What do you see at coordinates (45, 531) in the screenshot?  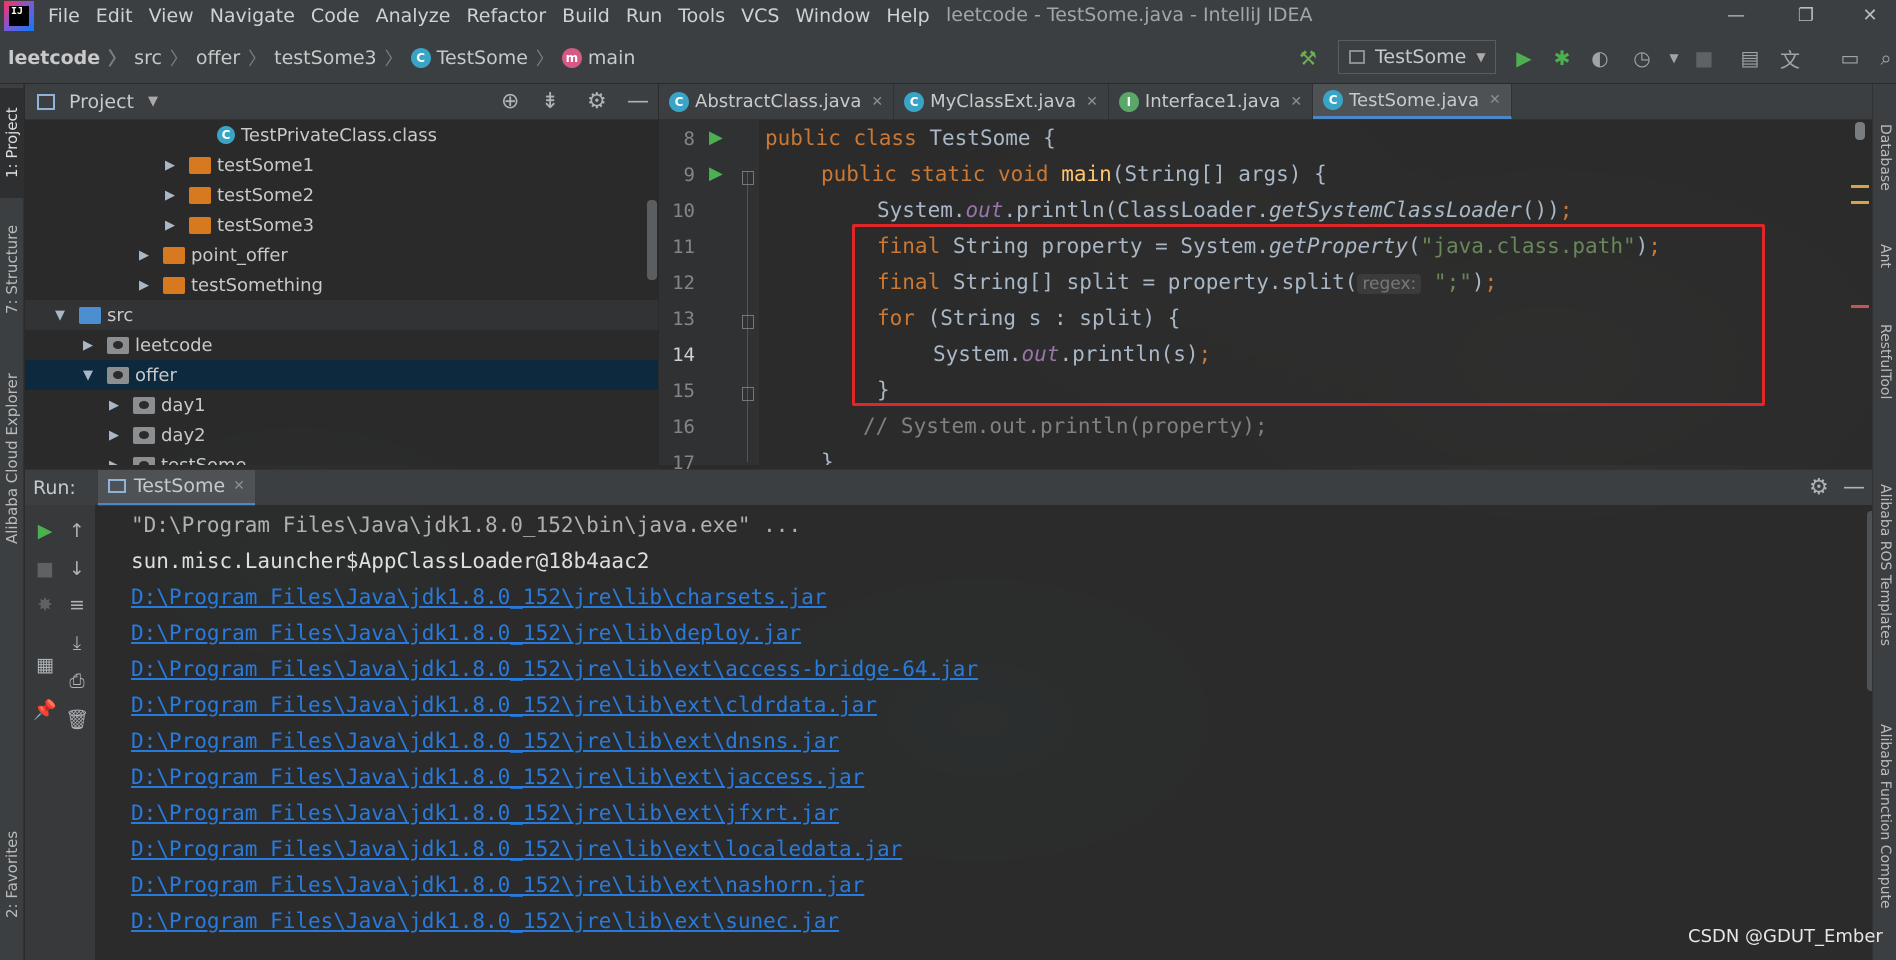 I see `rerun-icon: ▶` at bounding box center [45, 531].